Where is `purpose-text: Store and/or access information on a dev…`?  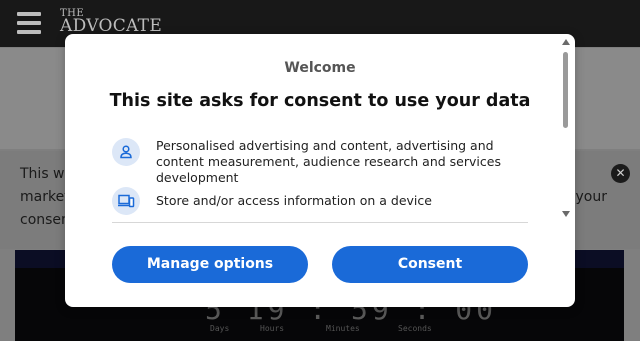
purpose-text: Store and/or access information on a dev… is located at coordinates (294, 200).